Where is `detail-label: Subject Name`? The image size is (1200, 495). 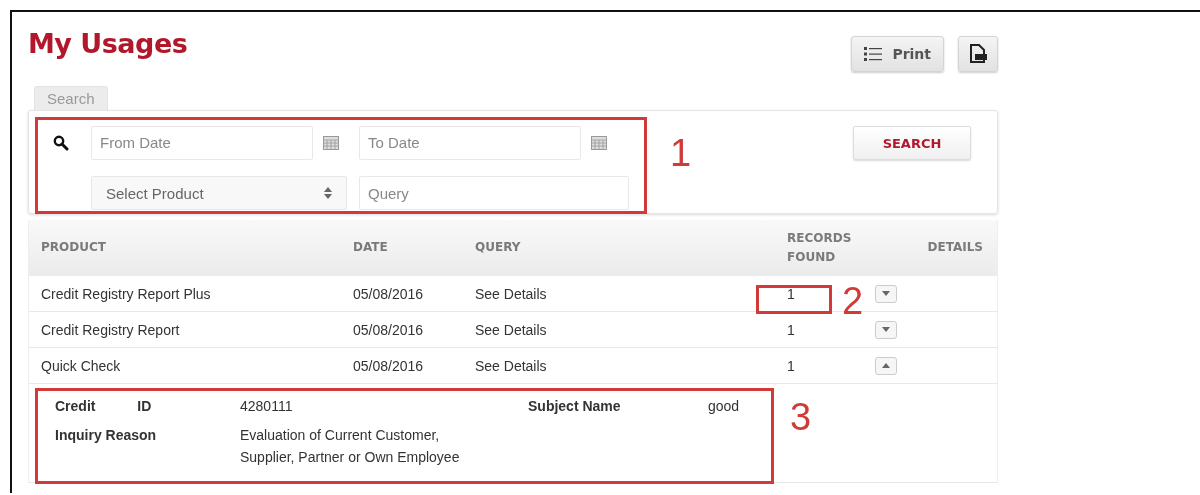
detail-label: Subject Name is located at coordinates (575, 406).